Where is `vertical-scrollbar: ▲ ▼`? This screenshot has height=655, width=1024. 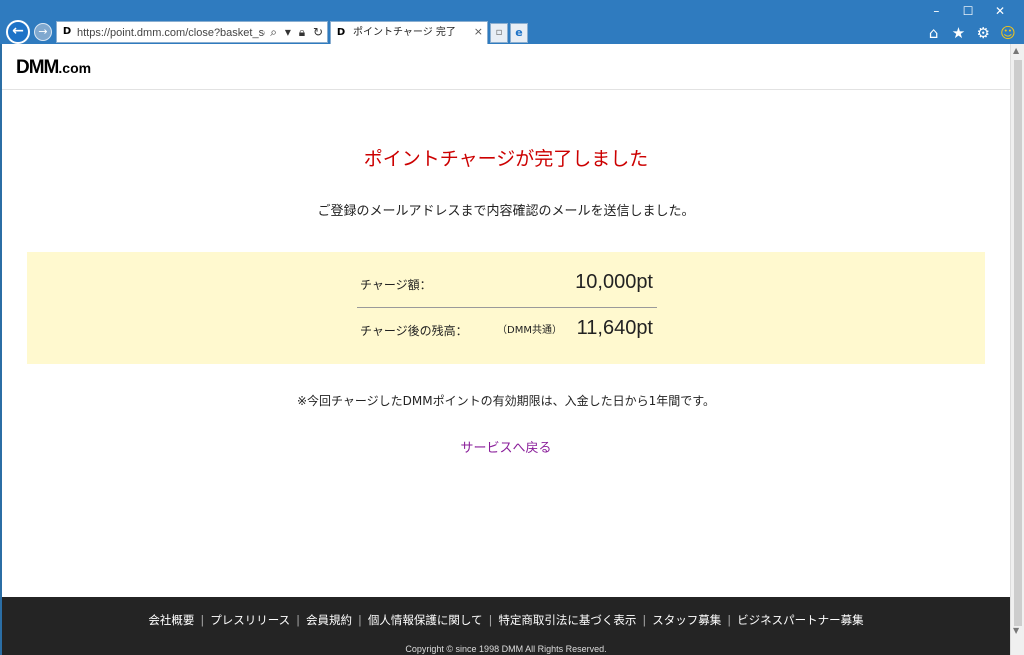
vertical-scrollbar: ▲ ▼ is located at coordinates (1017, 349).